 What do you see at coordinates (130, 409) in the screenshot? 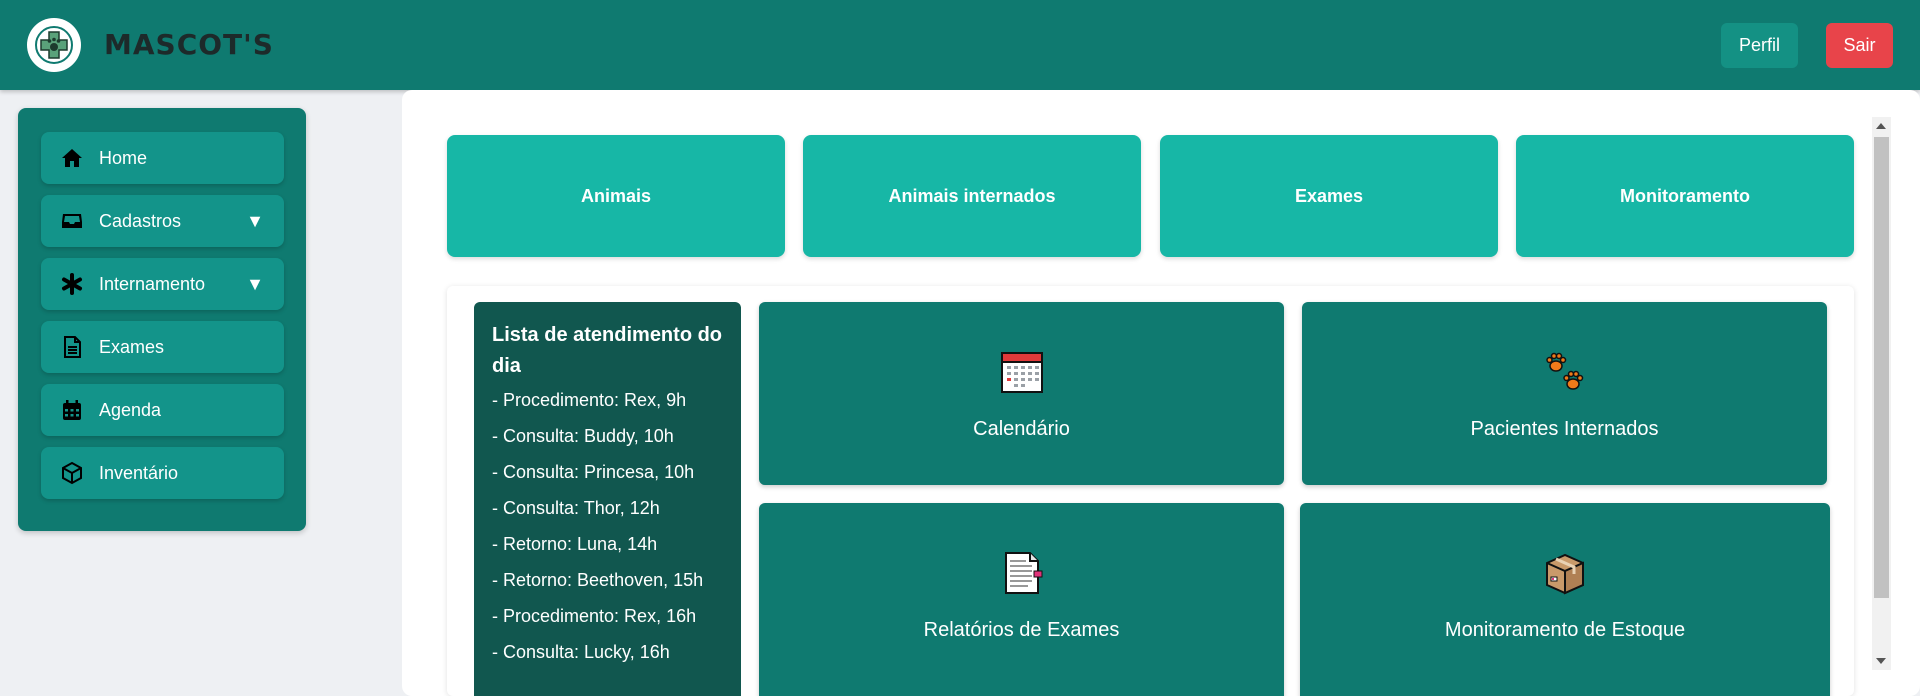
I see `sidebar-item-label: Agenda` at bounding box center [130, 409].